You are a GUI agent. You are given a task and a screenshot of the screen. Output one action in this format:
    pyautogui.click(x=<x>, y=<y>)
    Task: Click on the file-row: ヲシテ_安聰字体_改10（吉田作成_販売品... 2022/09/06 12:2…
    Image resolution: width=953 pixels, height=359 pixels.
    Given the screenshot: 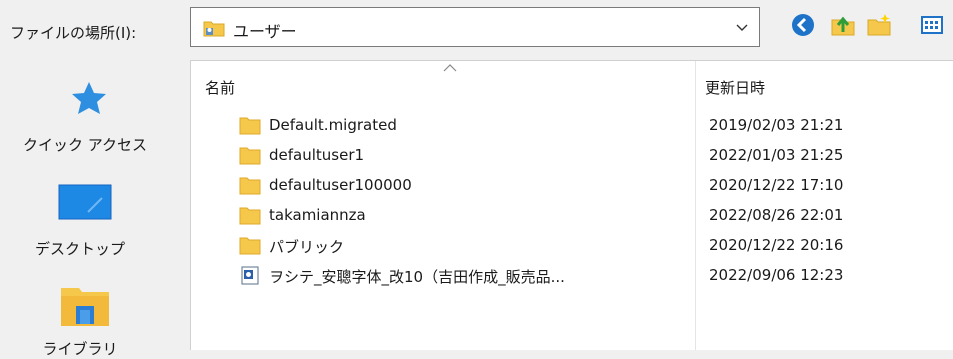 What is the action you would take?
    pyautogui.click(x=572, y=277)
    